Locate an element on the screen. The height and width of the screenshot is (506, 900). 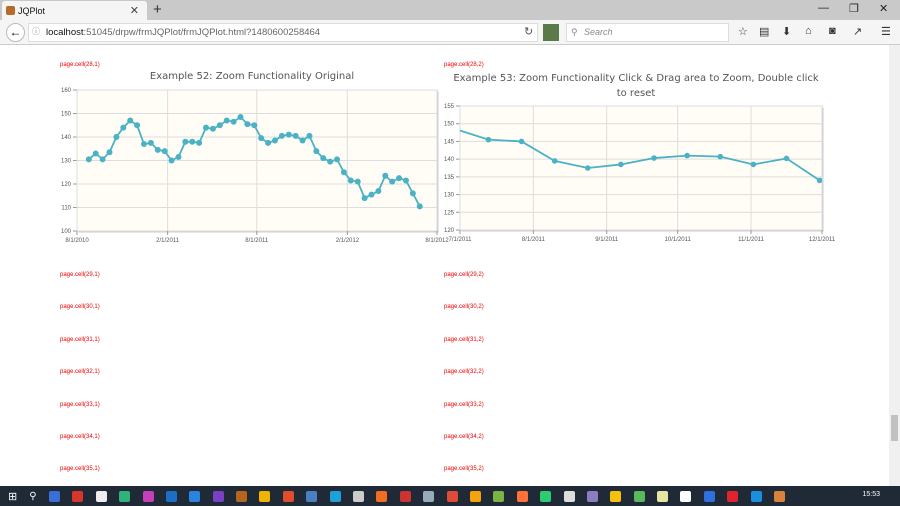
page-thumbnail-icon is located at coordinates (551, 32).